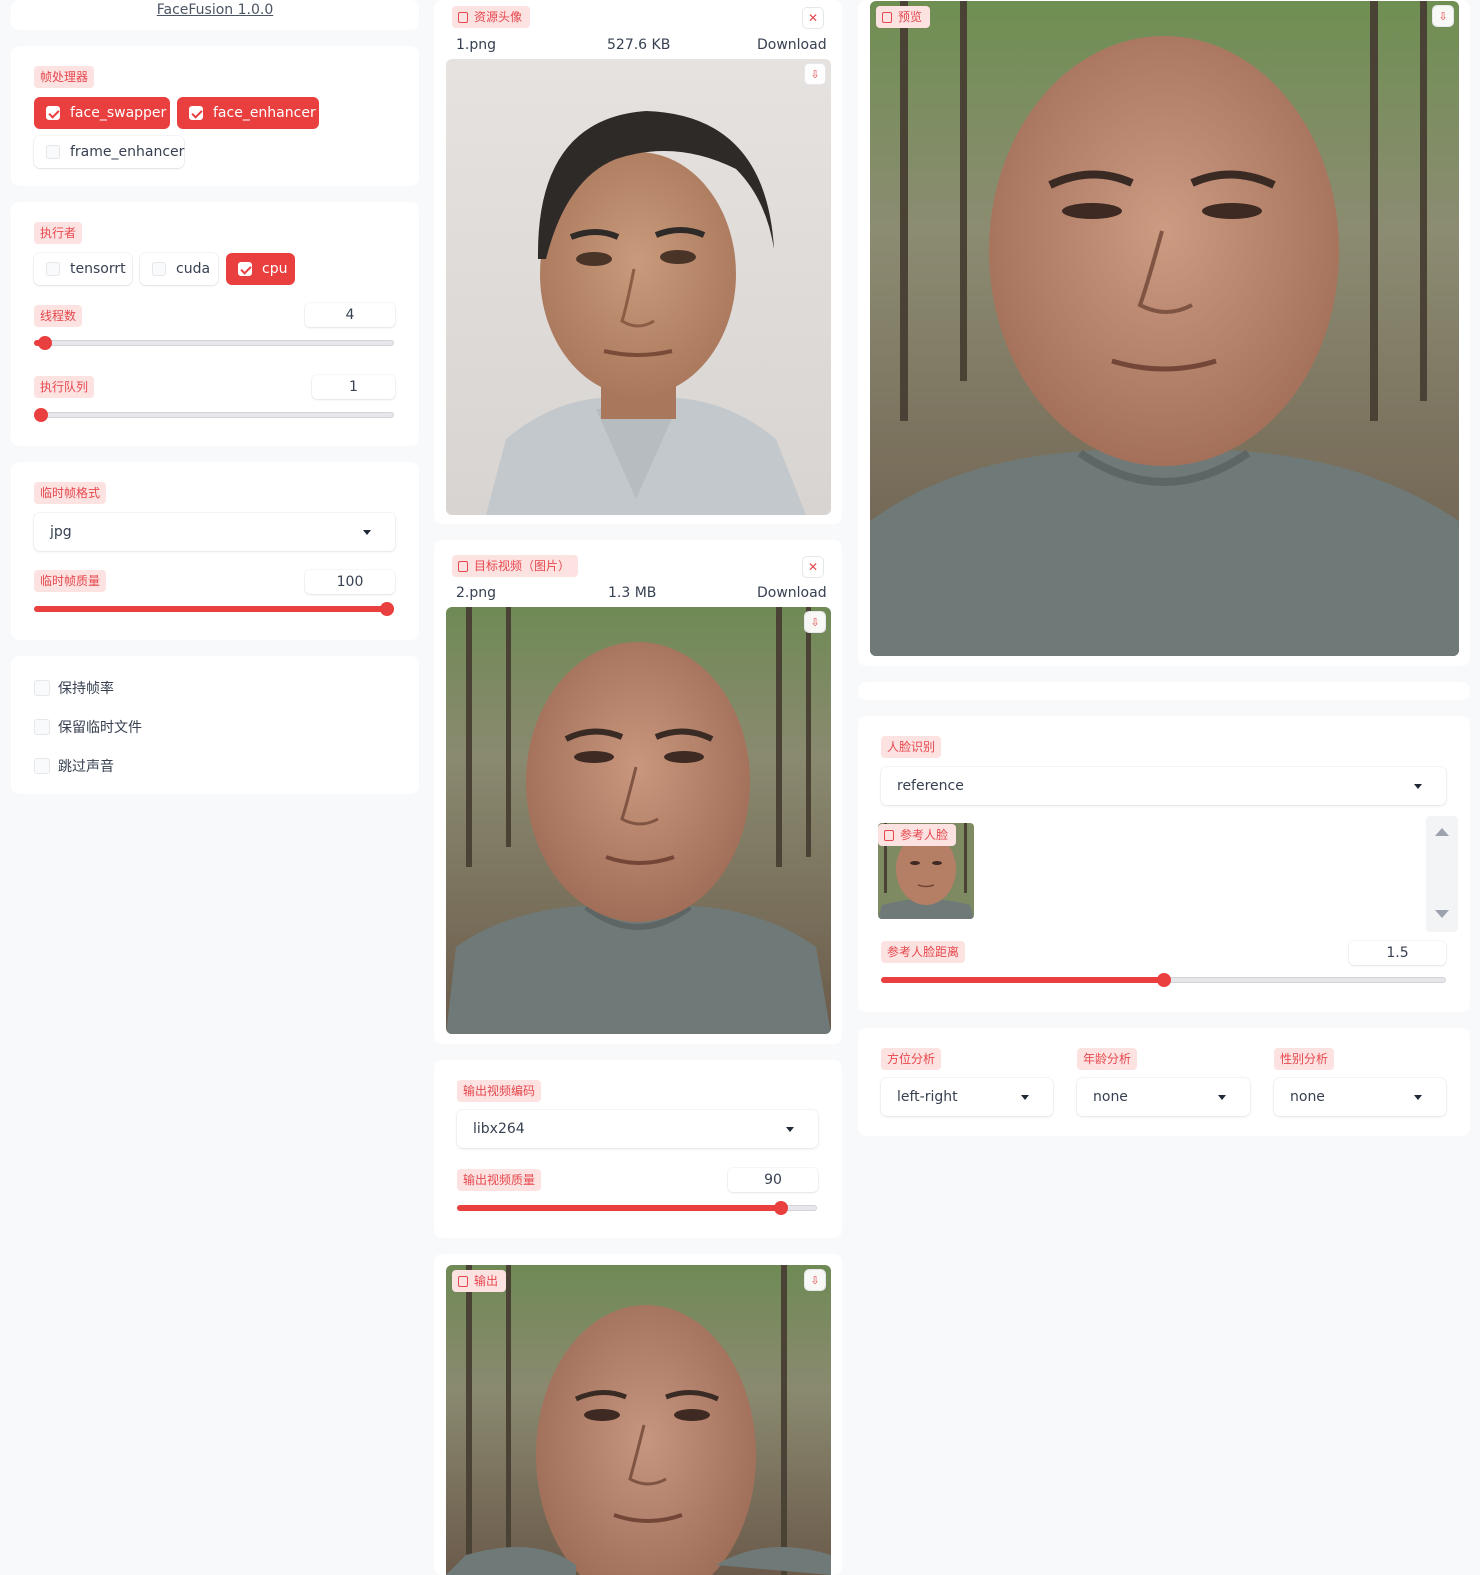 The image size is (1480, 1575). I want to click on source-download-icon: ⇩, so click(815, 74).